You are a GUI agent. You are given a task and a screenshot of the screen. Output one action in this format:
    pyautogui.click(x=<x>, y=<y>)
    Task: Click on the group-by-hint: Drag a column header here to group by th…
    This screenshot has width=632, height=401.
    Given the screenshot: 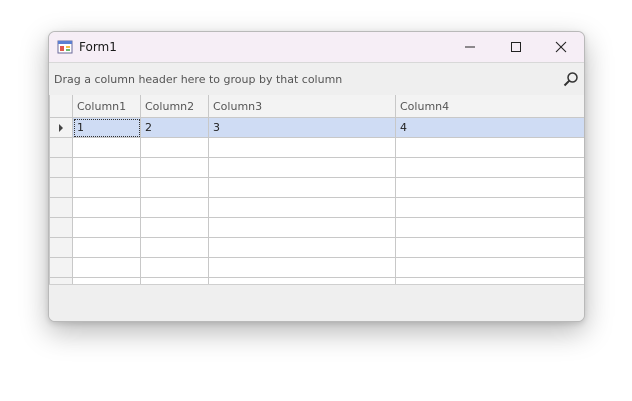 What is the action you would take?
    pyautogui.click(x=198, y=79)
    